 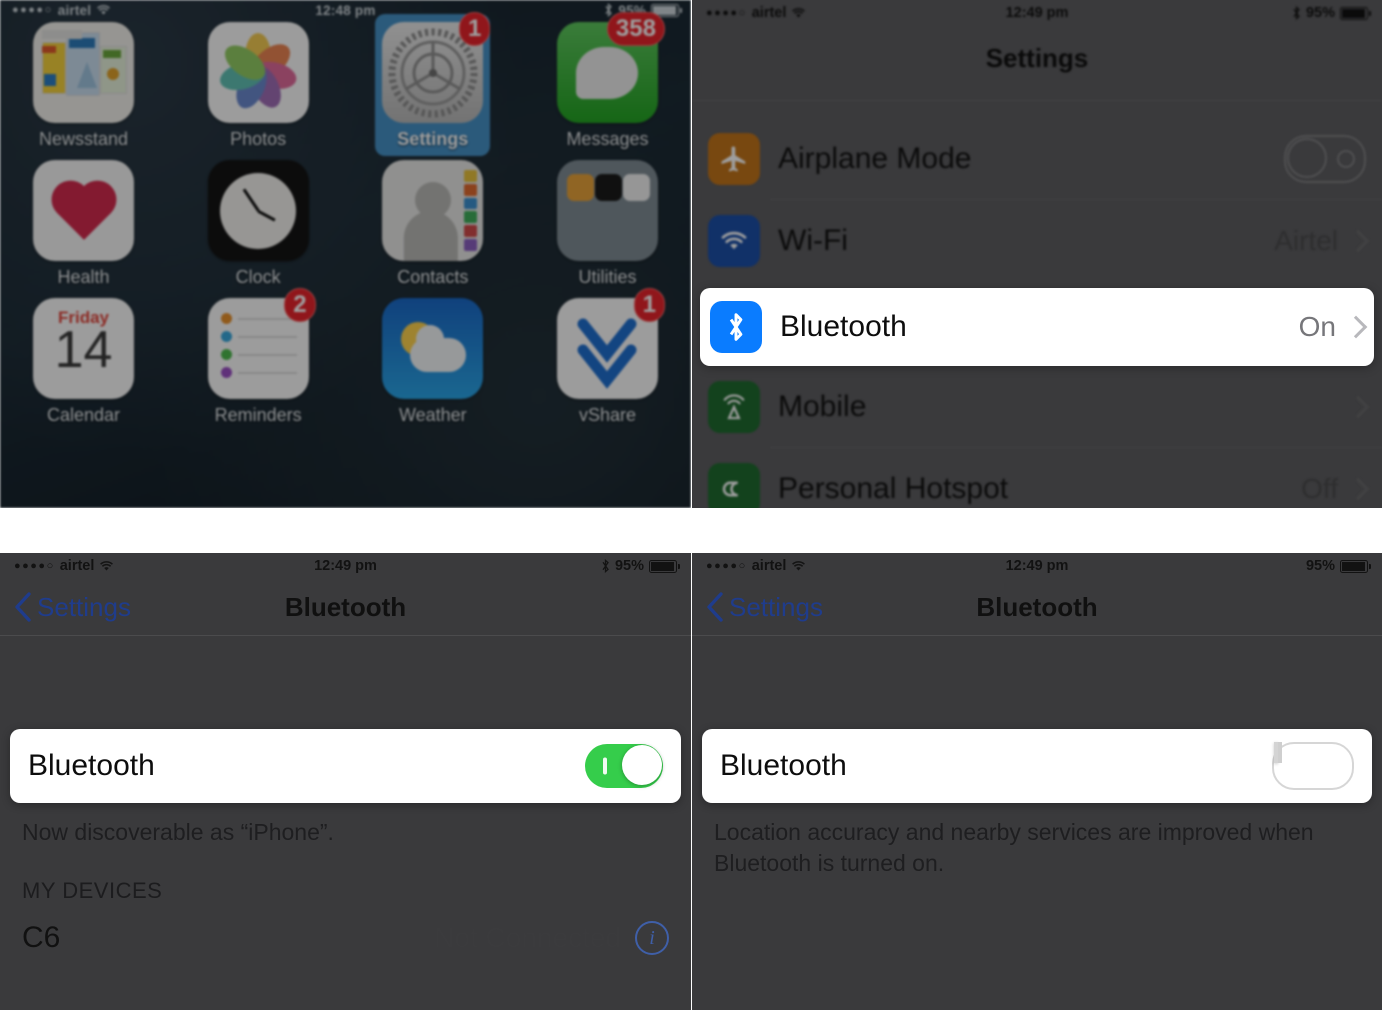 I want to click on settings-row-bluetooth: Bluetooth On, so click(x=1037, y=327).